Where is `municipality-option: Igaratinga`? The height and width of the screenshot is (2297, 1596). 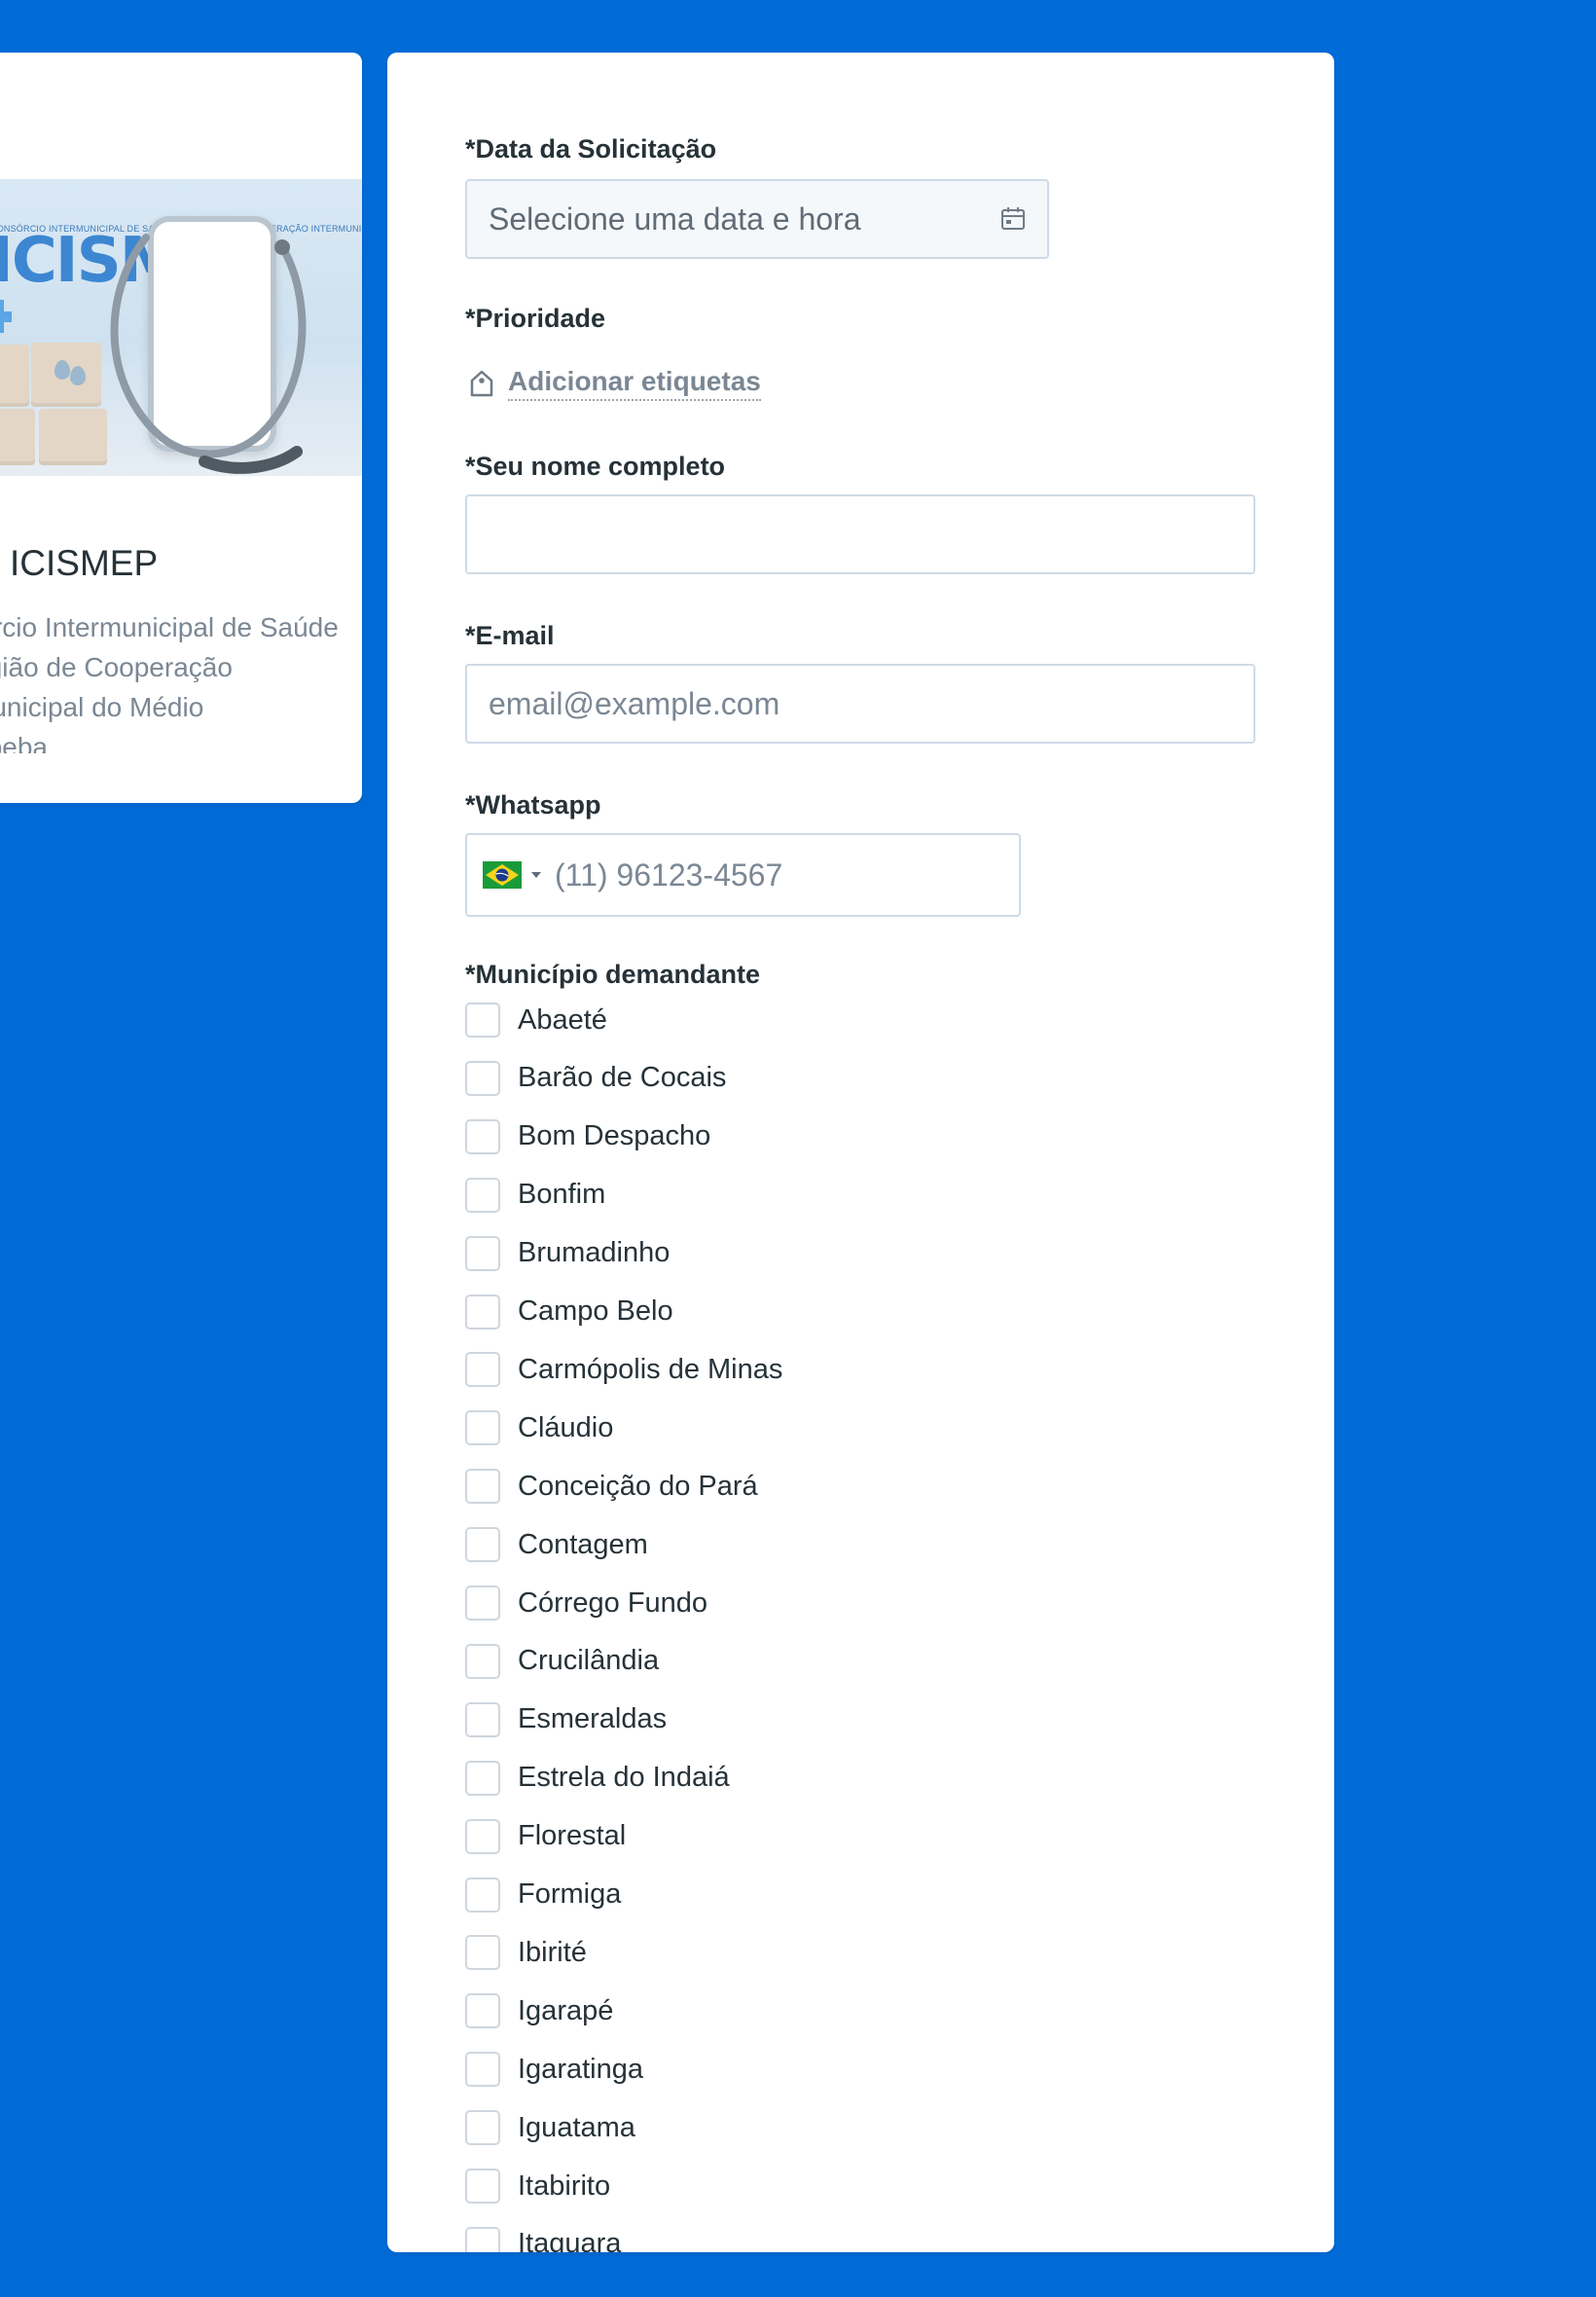 municipality-option: Igaratinga is located at coordinates (554, 2070).